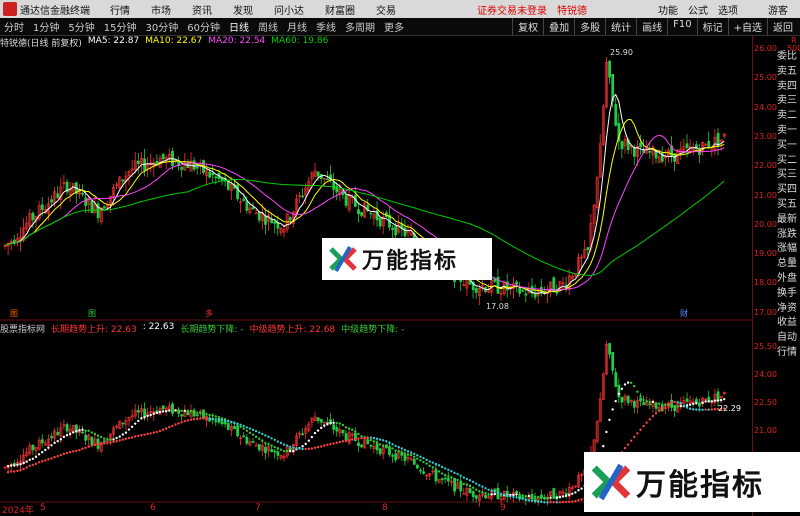  Describe the element at coordinates (209, 313) in the screenshot. I see `event-marker: 多` at that location.